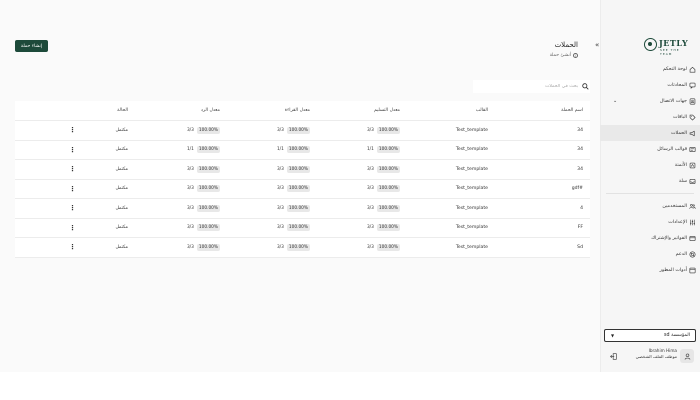 The height and width of the screenshot is (400, 700). I want to click on sidebar-item-campaign: الحملات, so click(650, 133).